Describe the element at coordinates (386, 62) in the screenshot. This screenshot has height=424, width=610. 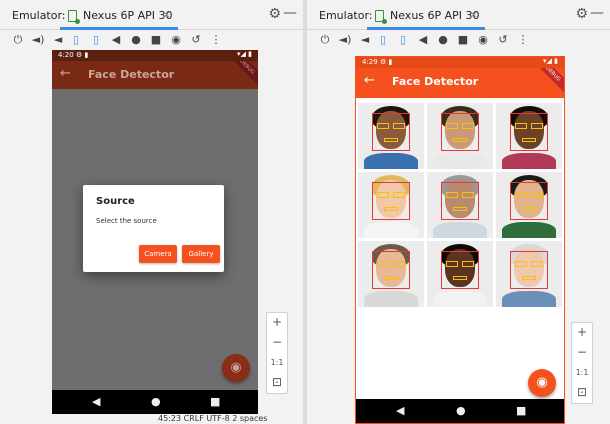
I see `status-icons: ⚙ ▮` at that location.